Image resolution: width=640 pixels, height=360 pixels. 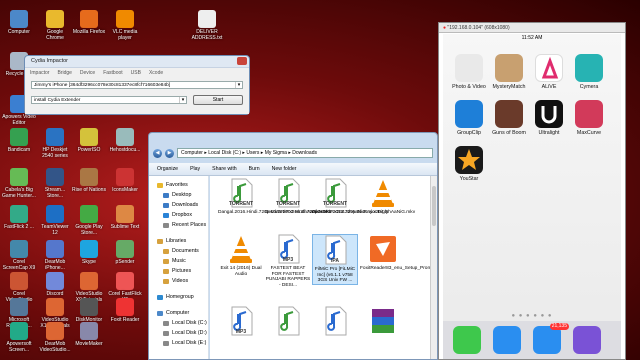 What do you see at coordinates (589, 72) in the screenshot?
I see `app-cymera: Cymera` at bounding box center [589, 72].